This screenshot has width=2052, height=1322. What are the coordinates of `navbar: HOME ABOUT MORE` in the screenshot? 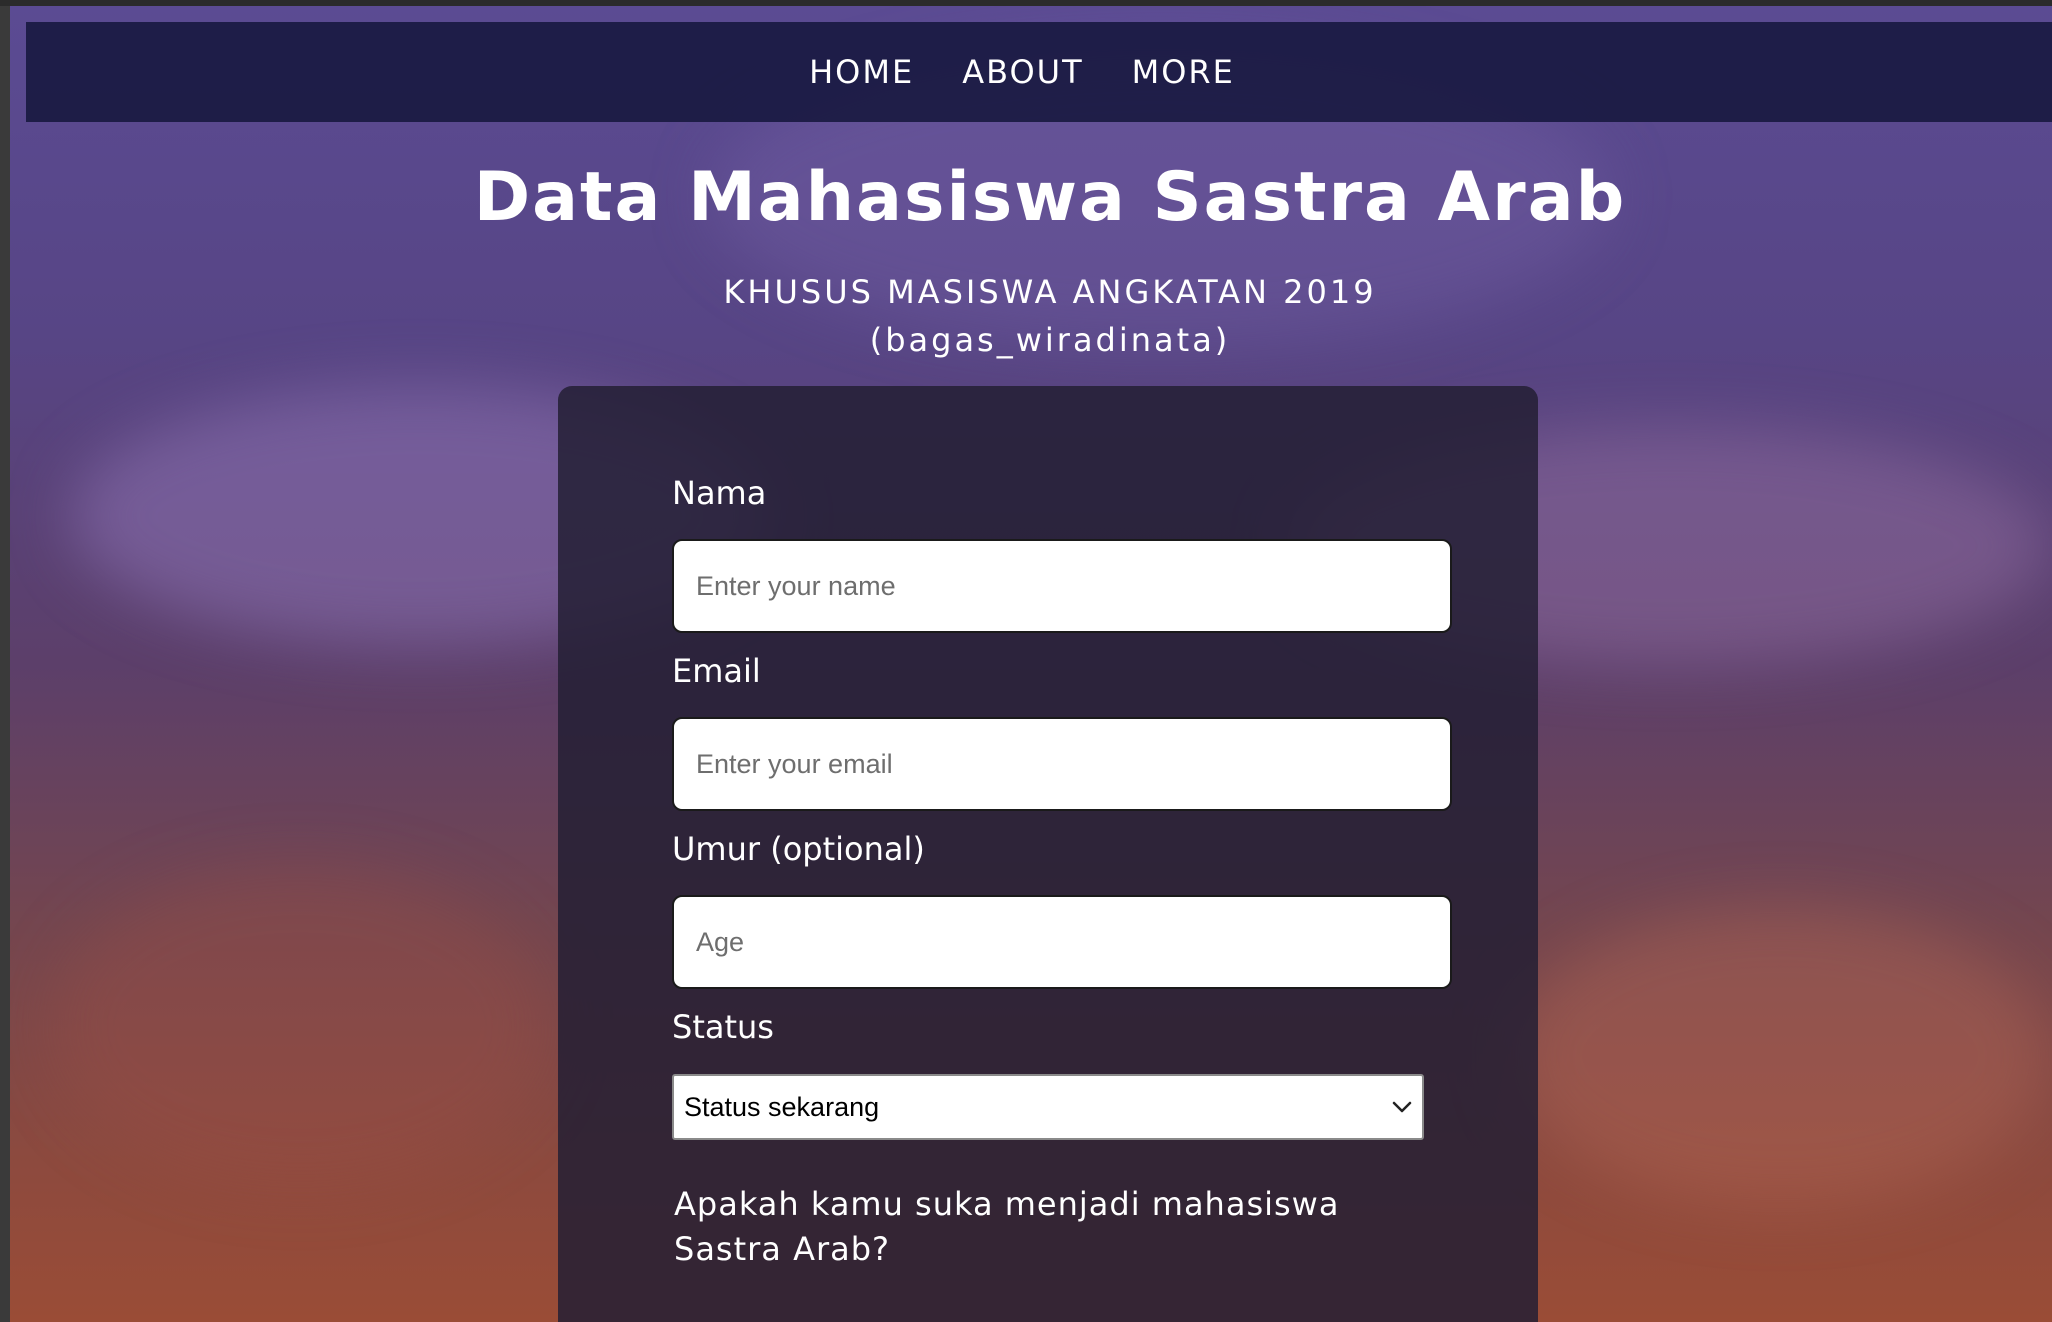 It's located at (1039, 72).